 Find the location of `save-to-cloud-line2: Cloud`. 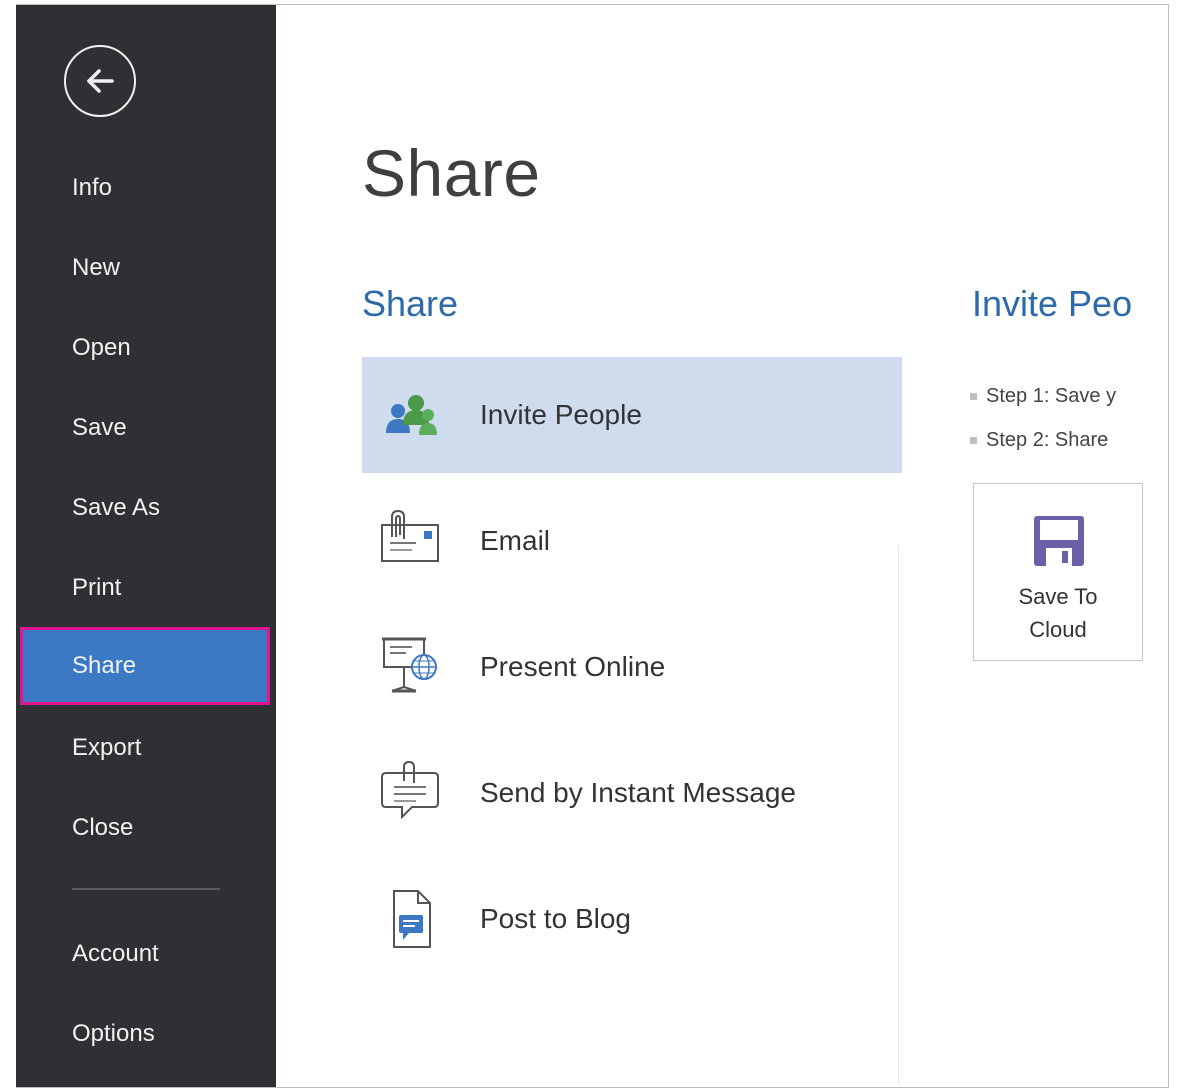

save-to-cloud-line2: Cloud is located at coordinates (1058, 629).